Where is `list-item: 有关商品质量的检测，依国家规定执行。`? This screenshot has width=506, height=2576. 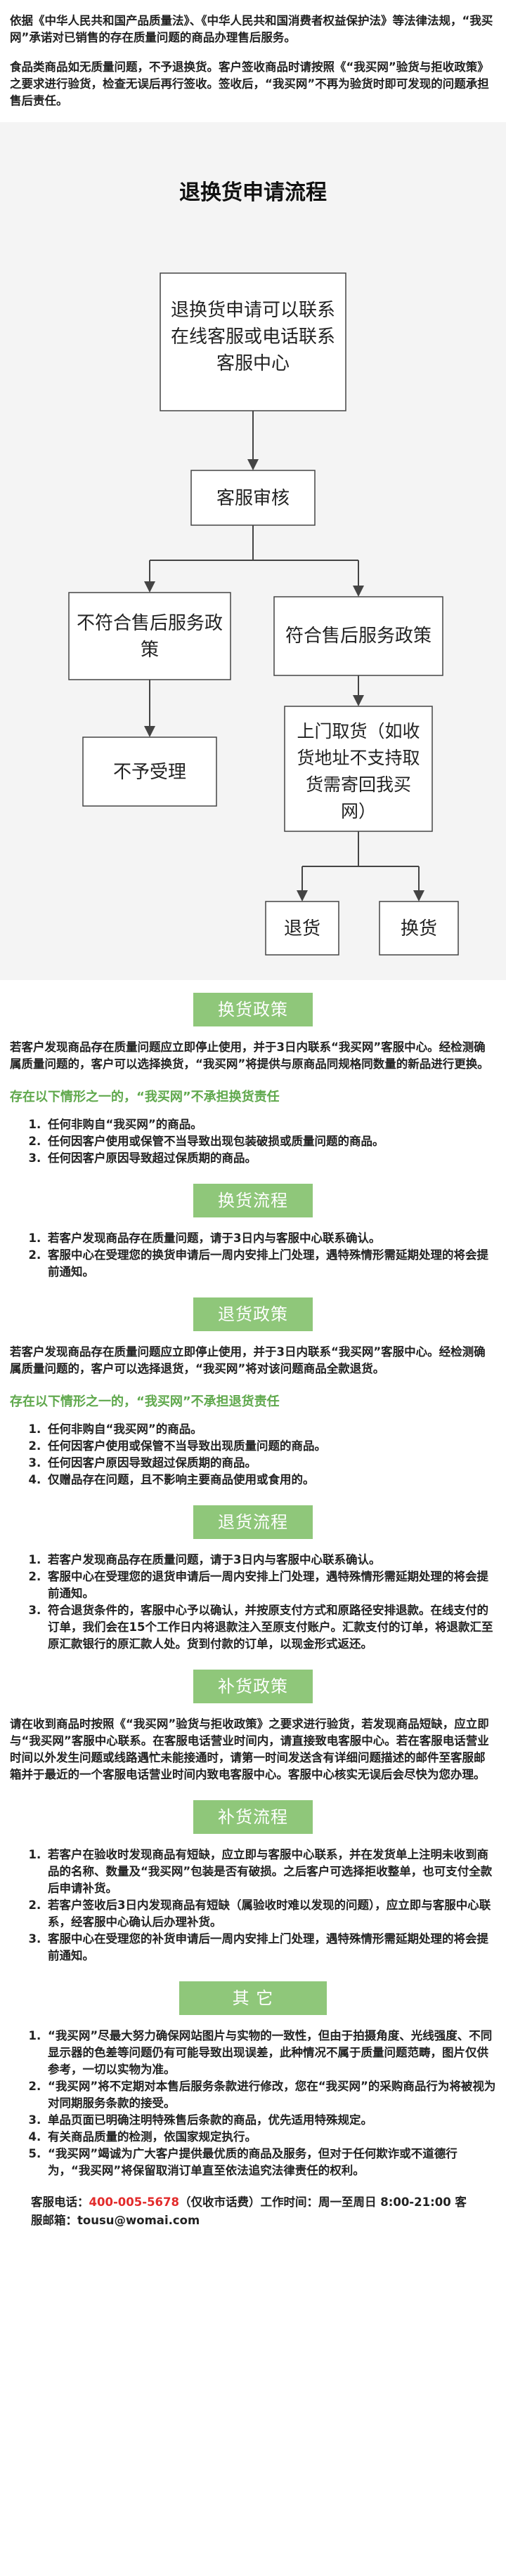
list-item: 有关商品质量的检测，依国家规定执行。 is located at coordinates (270, 2137).